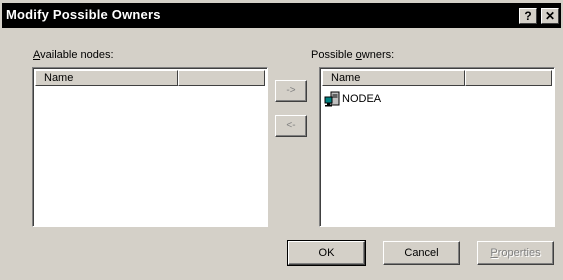 The height and width of the screenshot is (280, 563). I want to click on owners-extra-column-header, so click(508, 78).